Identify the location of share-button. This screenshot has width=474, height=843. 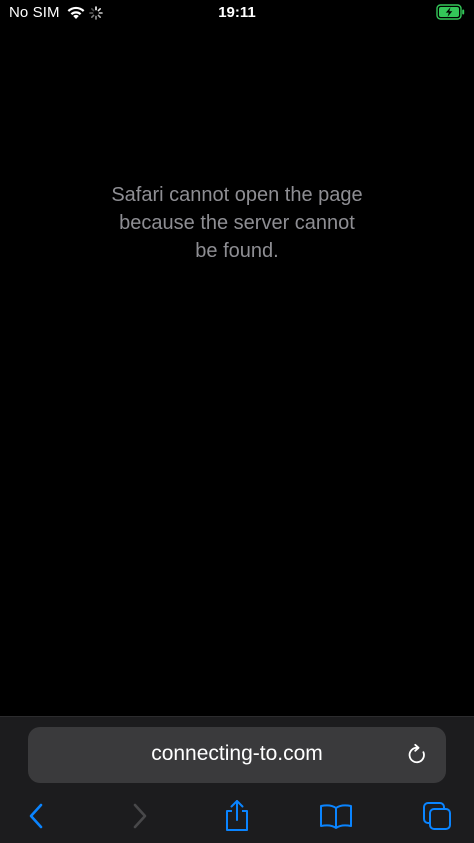
(237, 816).